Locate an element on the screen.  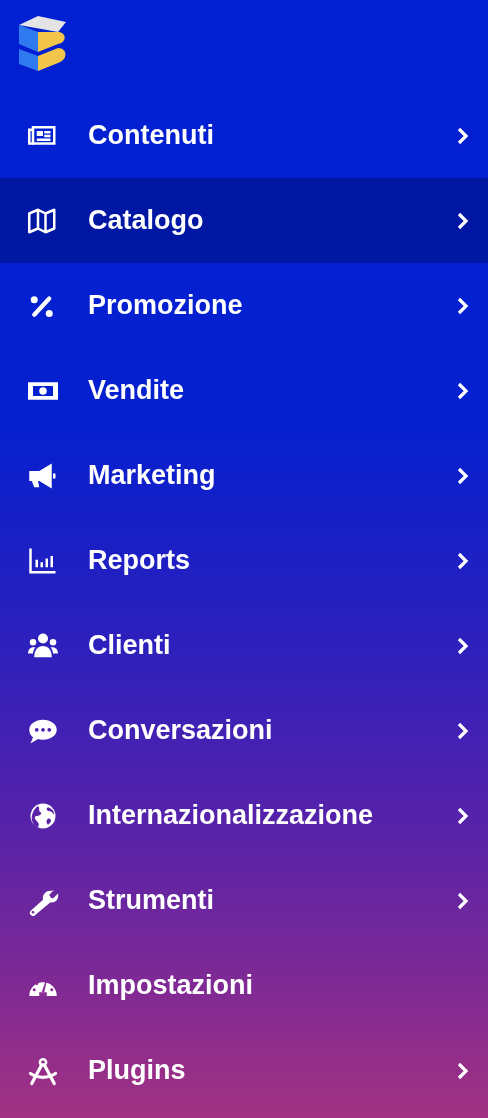
sidebar-item: Internazionalizzazione is located at coordinates (244, 815).